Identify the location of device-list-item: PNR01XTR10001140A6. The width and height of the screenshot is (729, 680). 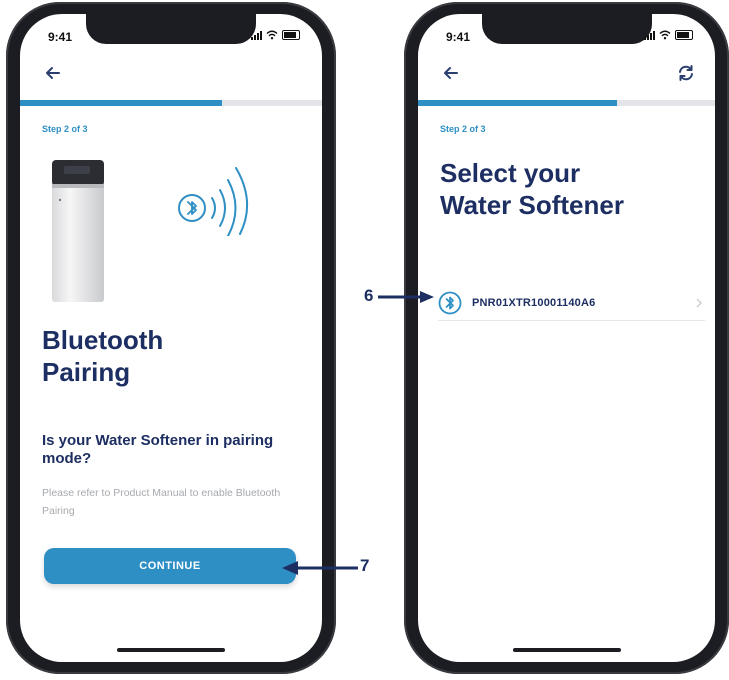
(571, 303).